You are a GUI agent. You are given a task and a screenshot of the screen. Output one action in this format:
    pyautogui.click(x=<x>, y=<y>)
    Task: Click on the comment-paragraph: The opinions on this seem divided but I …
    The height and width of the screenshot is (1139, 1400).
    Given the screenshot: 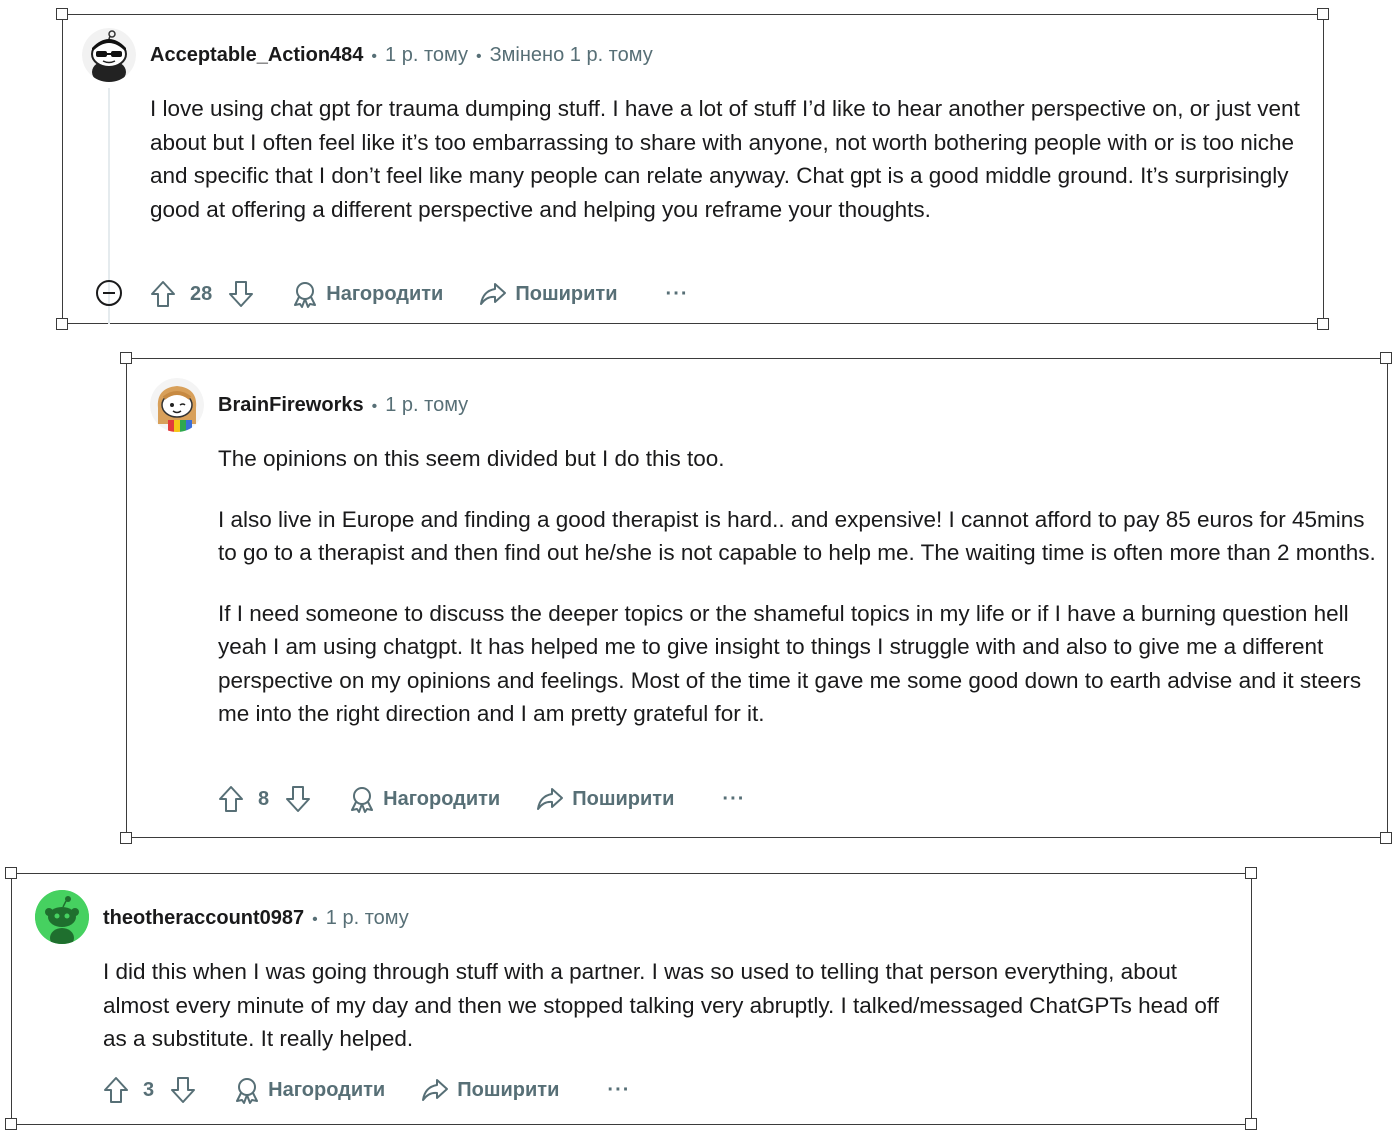 What is the action you would take?
    pyautogui.click(x=471, y=458)
    